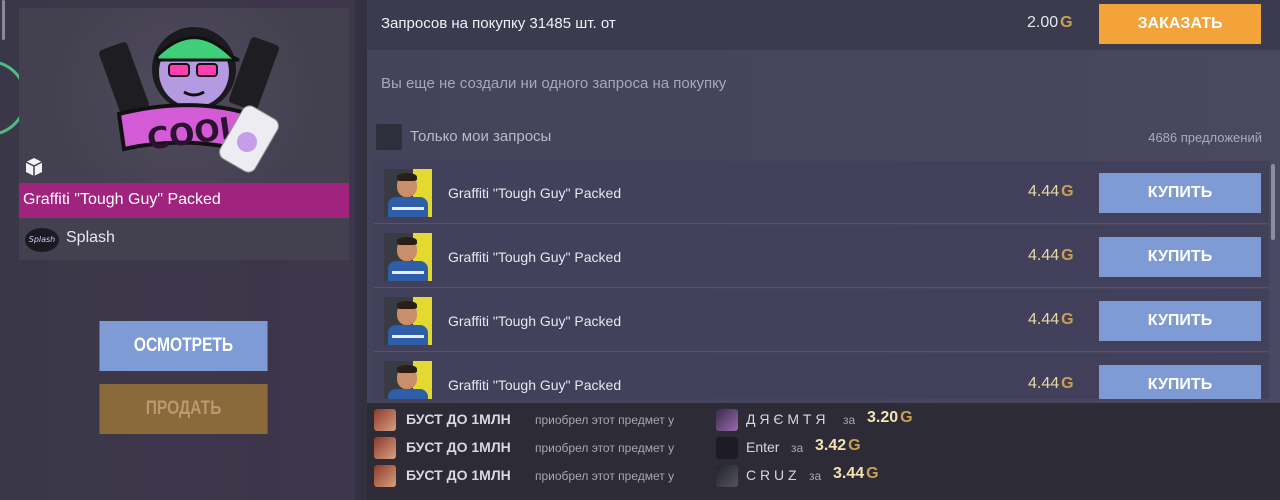 Image resolution: width=1280 pixels, height=500 pixels. What do you see at coordinates (498, 23) in the screenshot?
I see `buy-order-text: Запросов на покупку 31485 шт. от` at bounding box center [498, 23].